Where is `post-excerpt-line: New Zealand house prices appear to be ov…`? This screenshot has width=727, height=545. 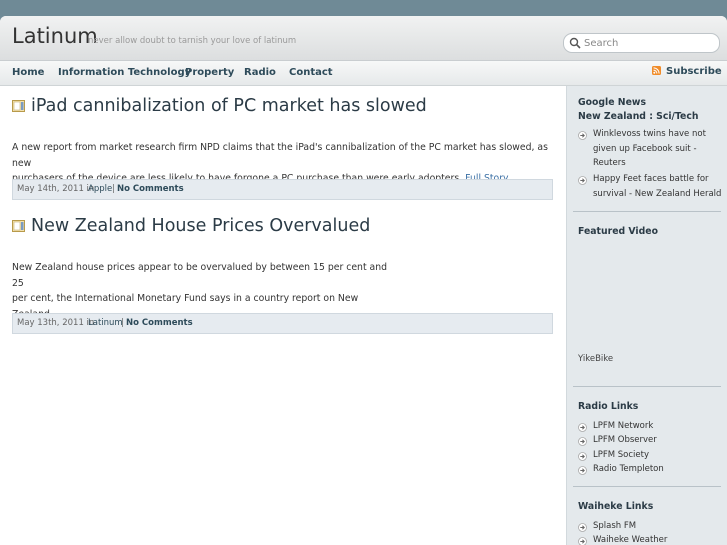 post-excerpt-line: New Zealand house prices appear to be ov… is located at coordinates (200, 275).